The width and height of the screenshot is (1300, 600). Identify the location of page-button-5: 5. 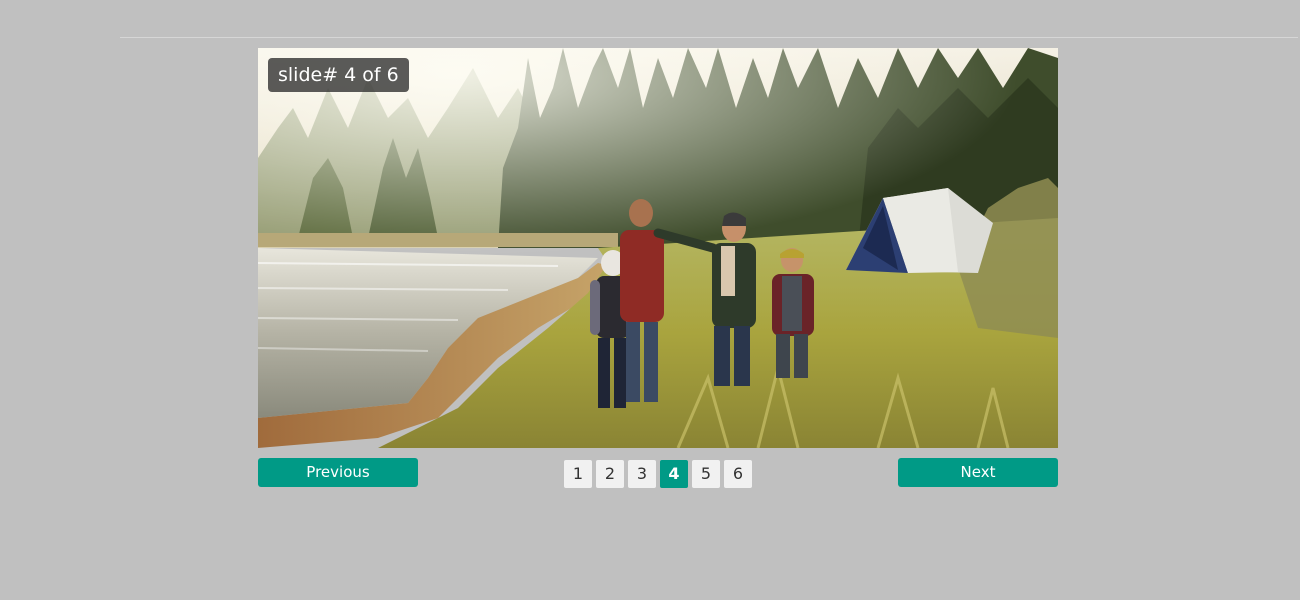
(706, 474).